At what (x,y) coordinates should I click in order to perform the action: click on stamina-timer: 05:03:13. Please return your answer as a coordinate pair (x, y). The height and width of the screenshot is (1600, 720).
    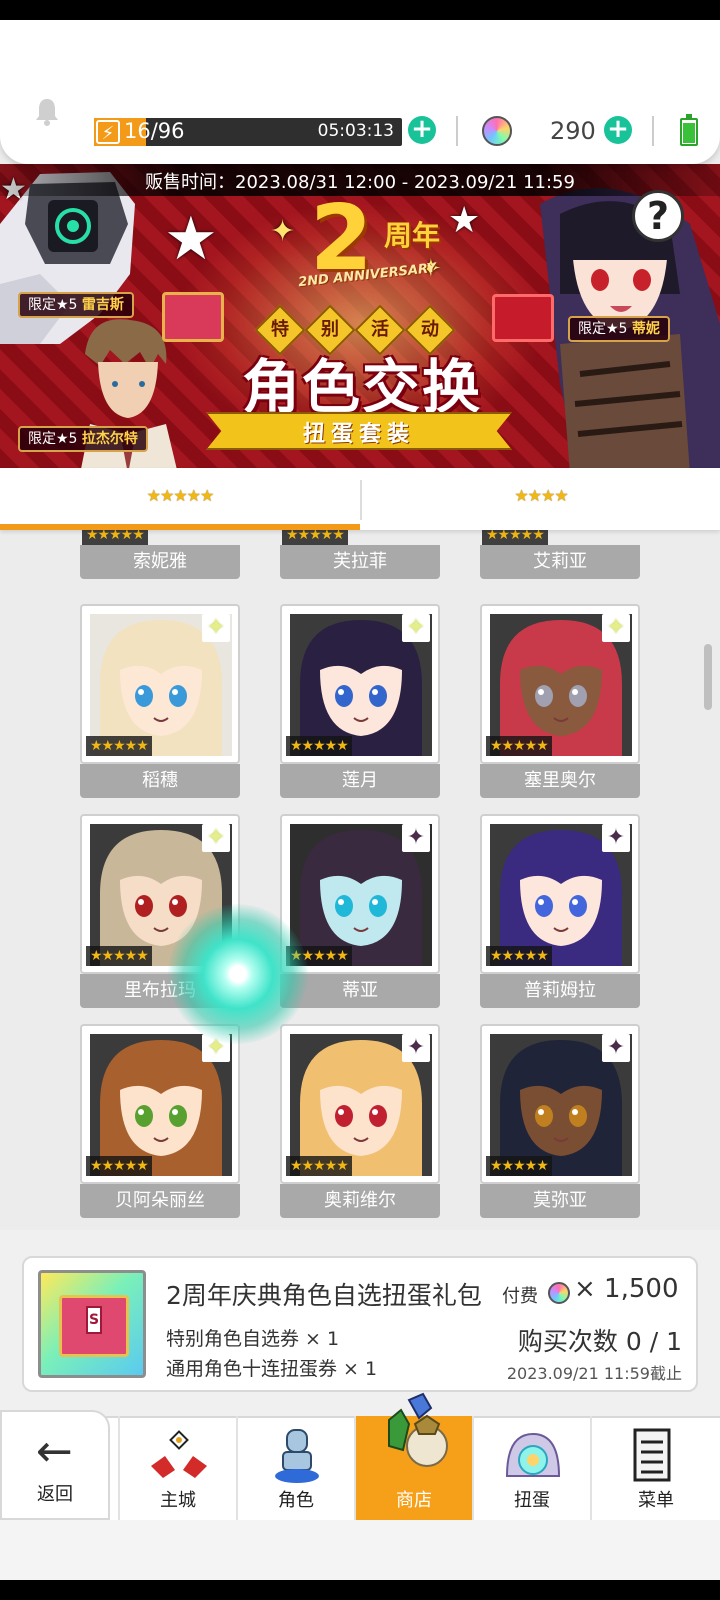
    Looking at the image, I should click on (355, 131).